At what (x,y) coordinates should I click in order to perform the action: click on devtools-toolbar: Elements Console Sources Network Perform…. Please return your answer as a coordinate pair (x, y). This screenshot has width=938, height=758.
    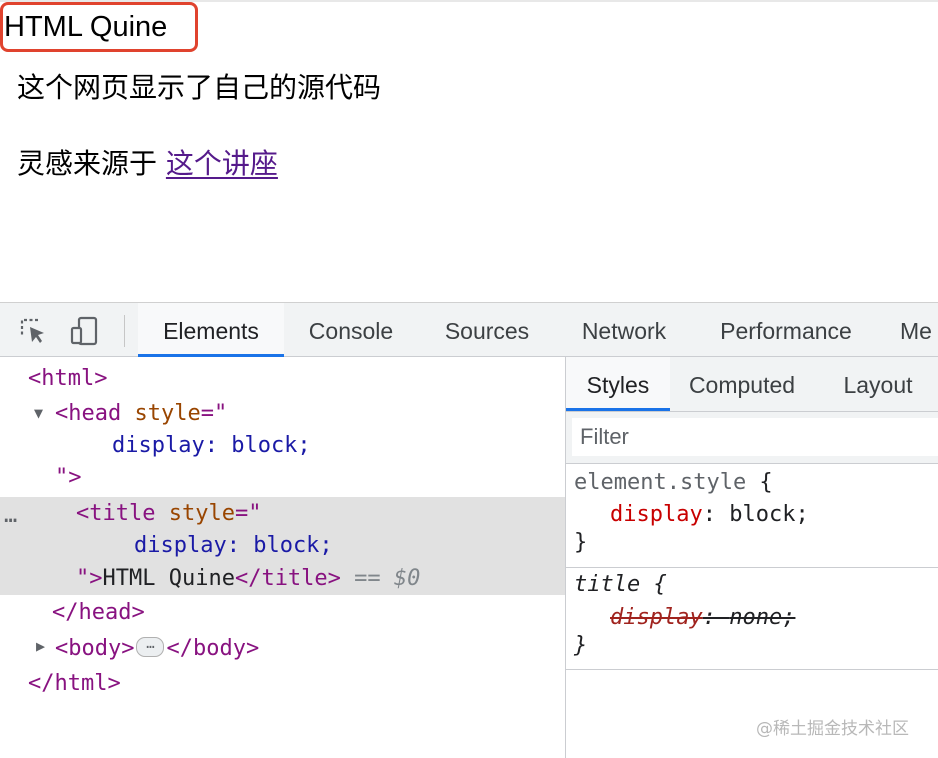
    Looking at the image, I should click on (469, 329).